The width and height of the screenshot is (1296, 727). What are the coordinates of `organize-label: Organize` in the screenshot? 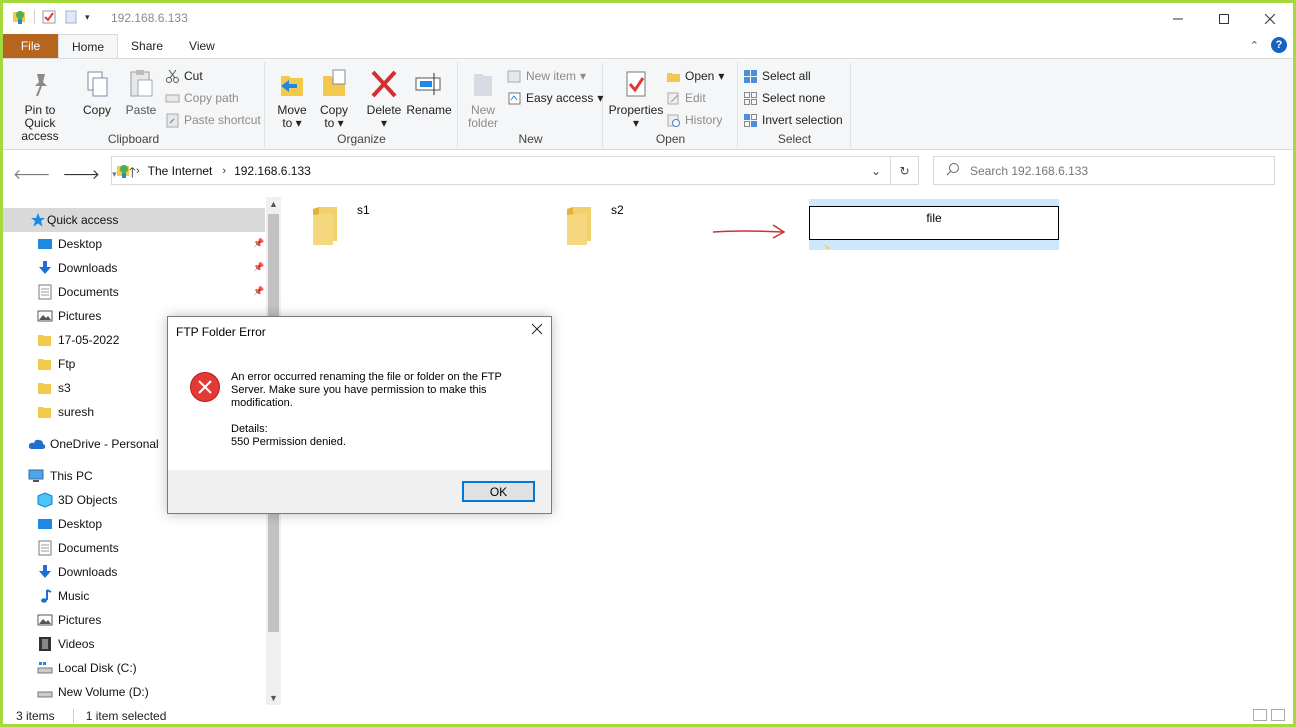 It's located at (361, 139).